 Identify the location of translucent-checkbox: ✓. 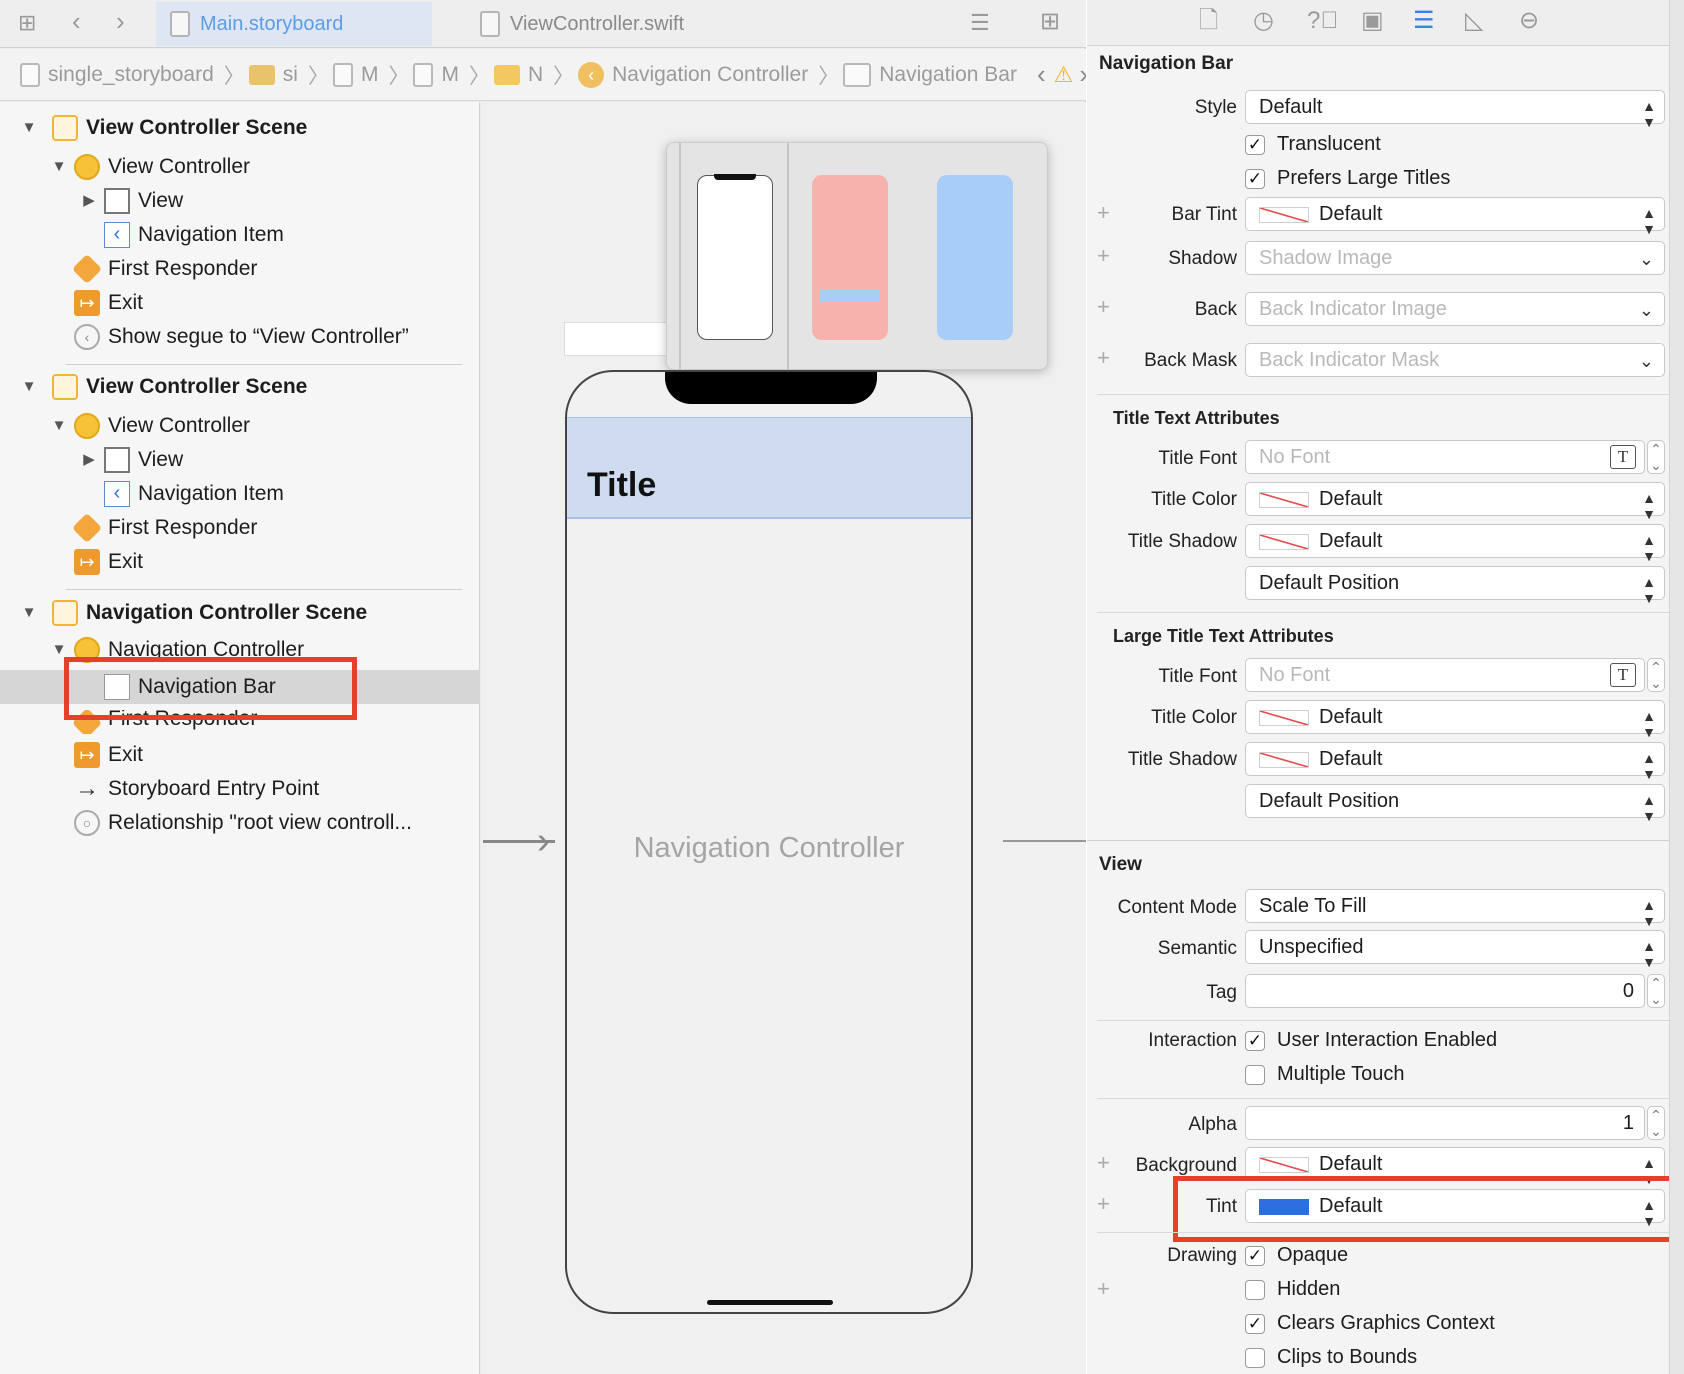
(1255, 145).